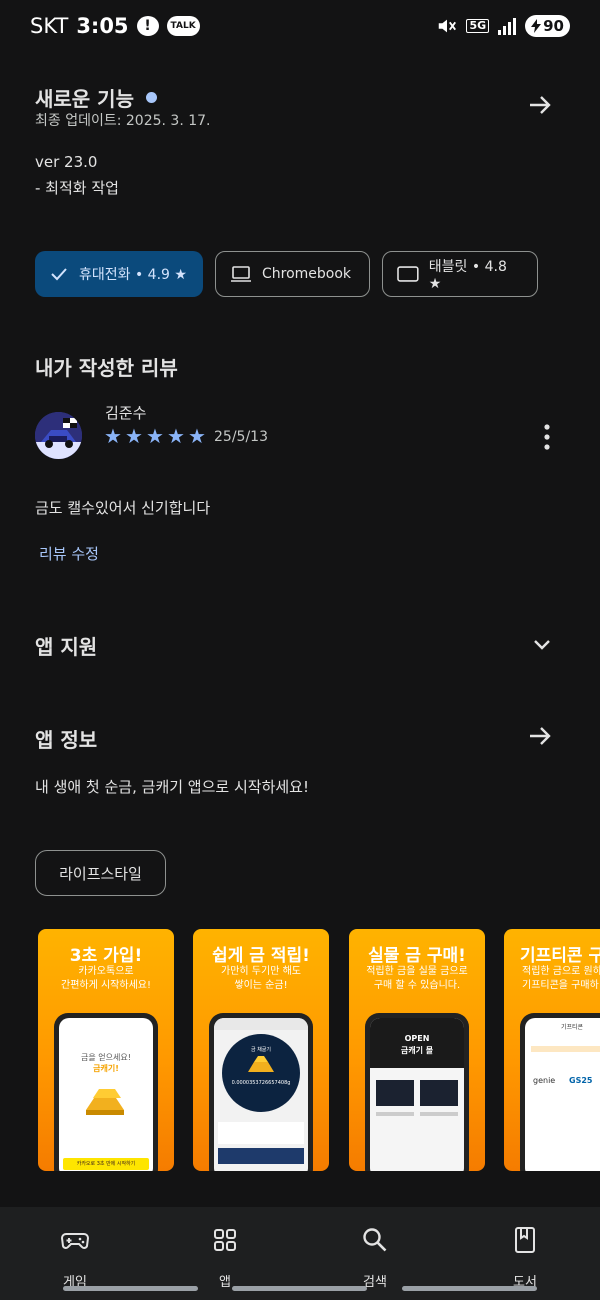  What do you see at coordinates (102, 26) in the screenshot?
I see `clock: 3:05` at bounding box center [102, 26].